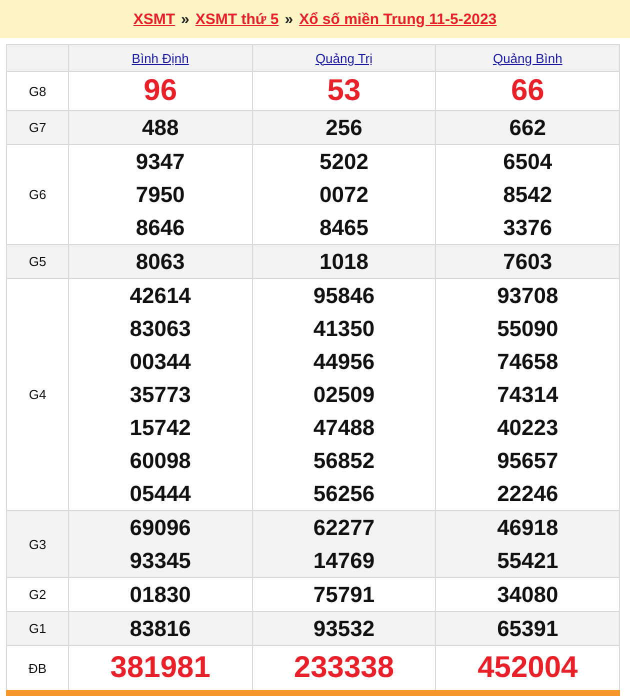 The image size is (630, 697). I want to click on winning-number: 22246, so click(528, 494).